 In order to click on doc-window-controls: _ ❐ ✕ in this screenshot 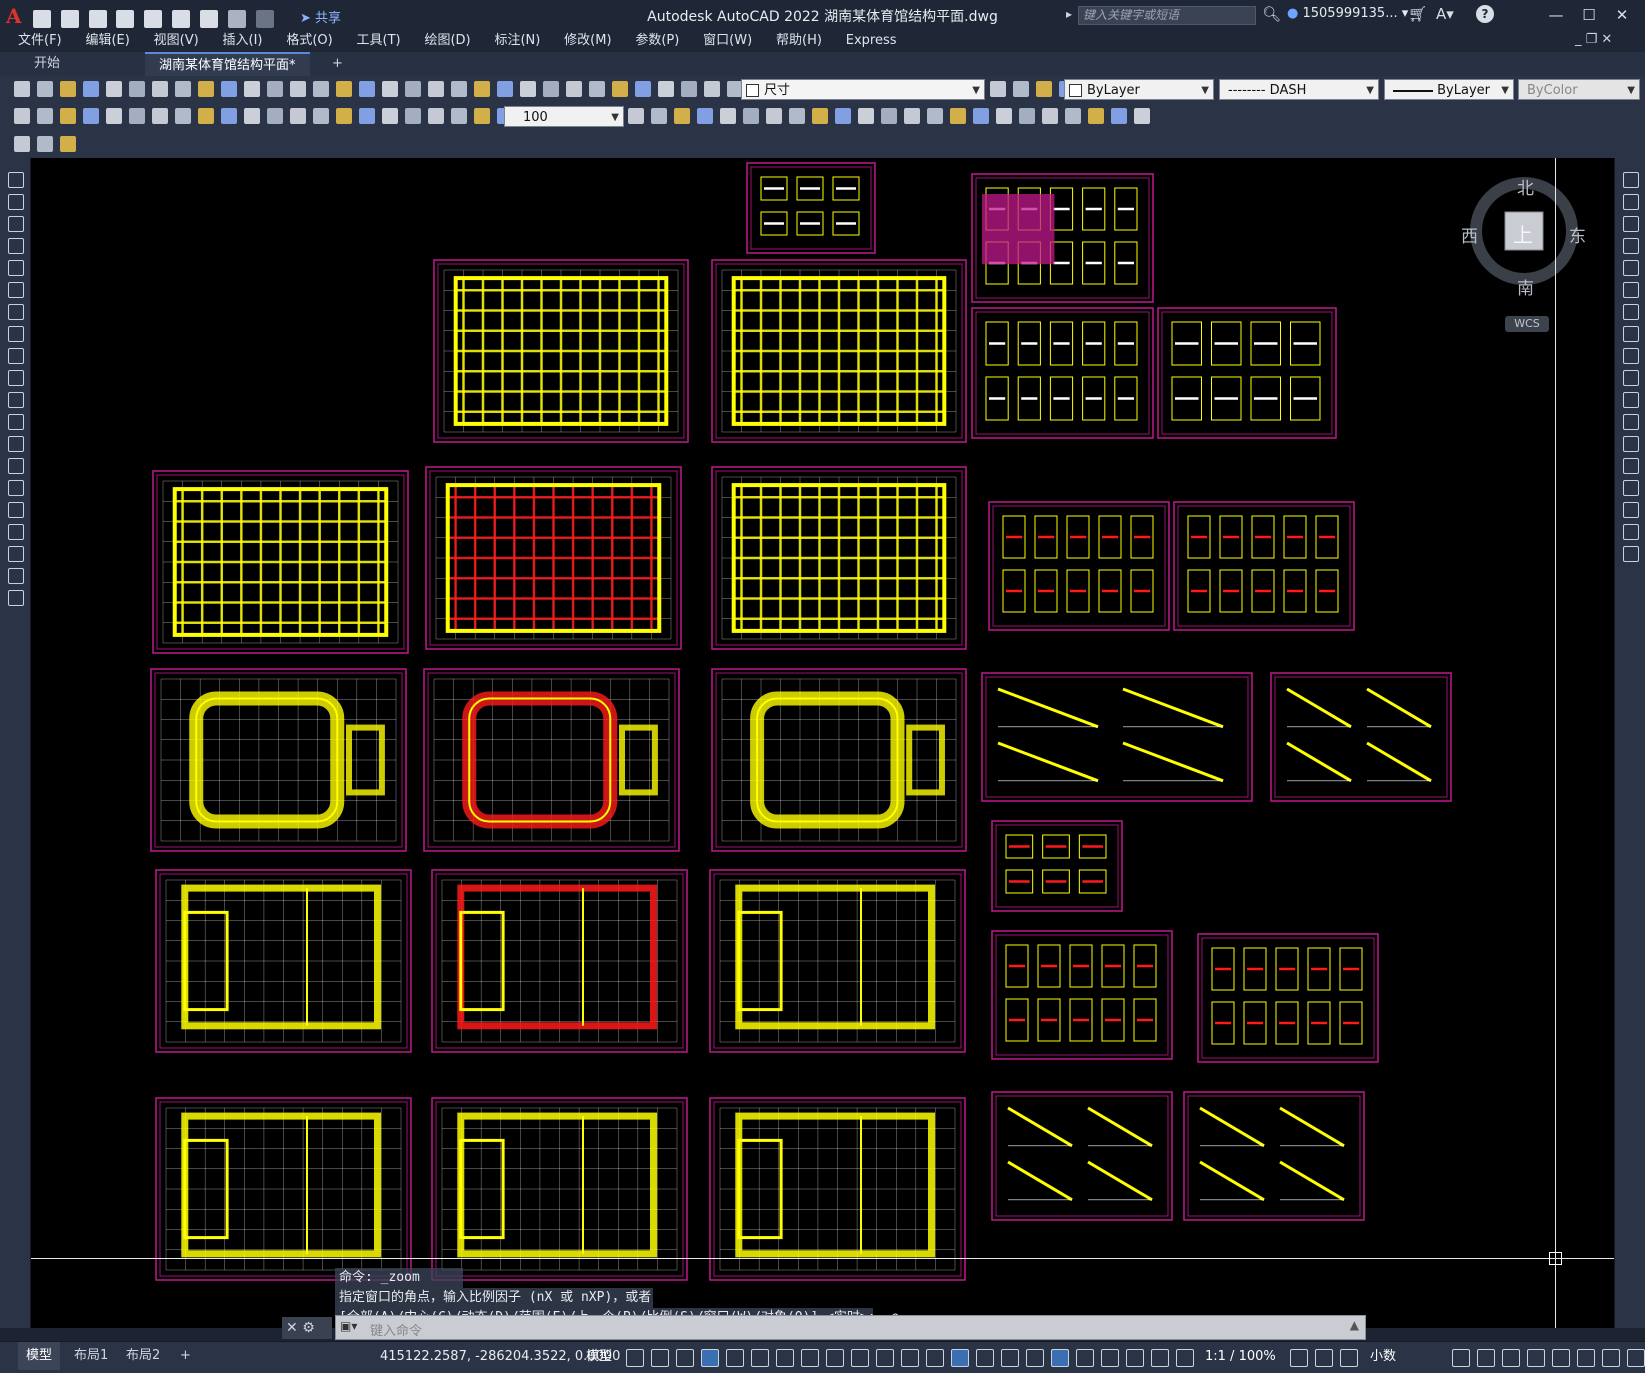, I will do `click(1593, 39)`.